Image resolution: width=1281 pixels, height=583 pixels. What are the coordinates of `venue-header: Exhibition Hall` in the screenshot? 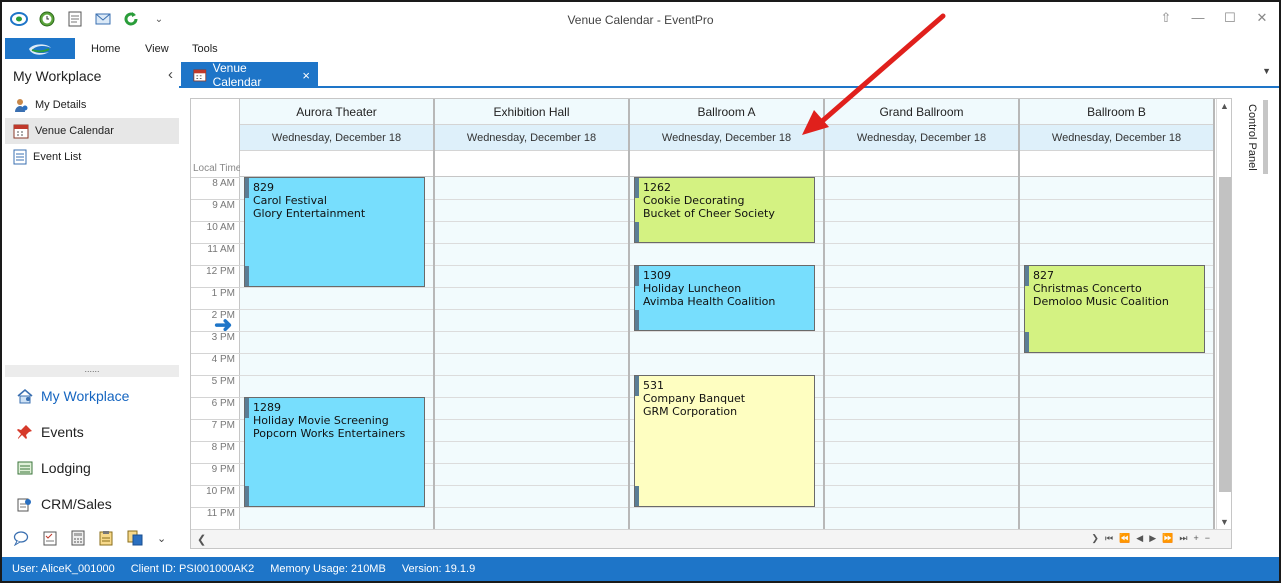 It's located at (531, 112).